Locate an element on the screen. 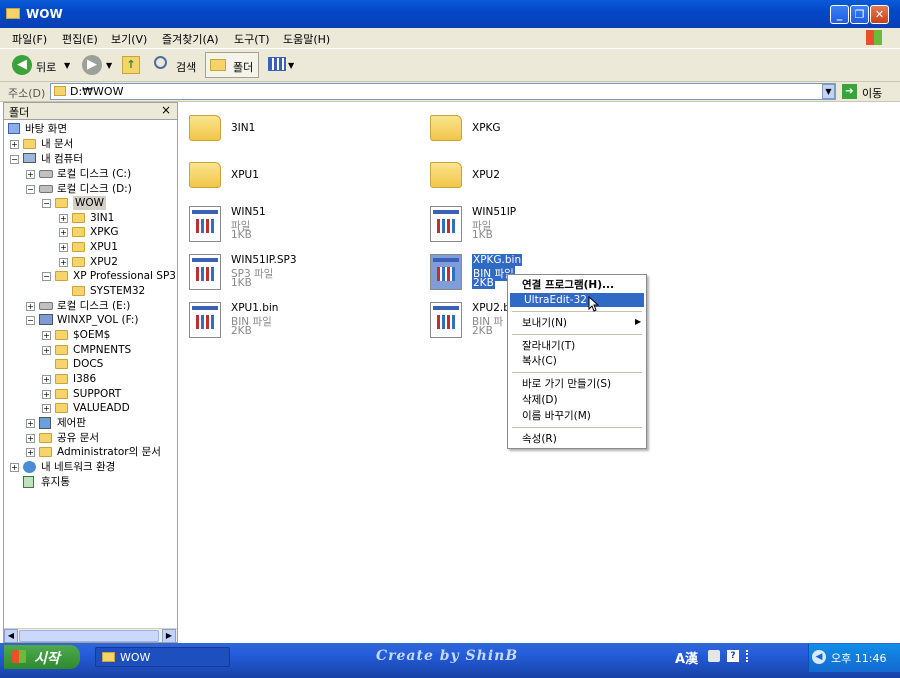 Image resolution: width=900 pixels, height=678 pixels. search-button: 검색 is located at coordinates (186, 67).